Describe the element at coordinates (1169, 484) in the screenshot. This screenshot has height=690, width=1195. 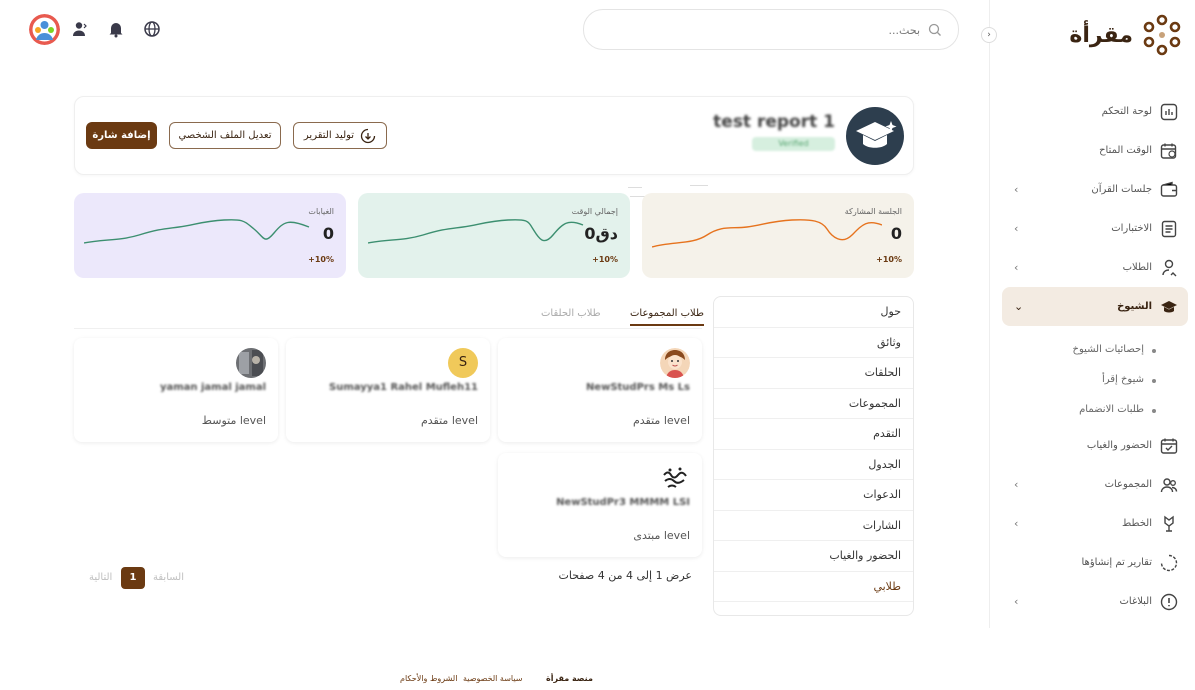
I see `group-icon` at that location.